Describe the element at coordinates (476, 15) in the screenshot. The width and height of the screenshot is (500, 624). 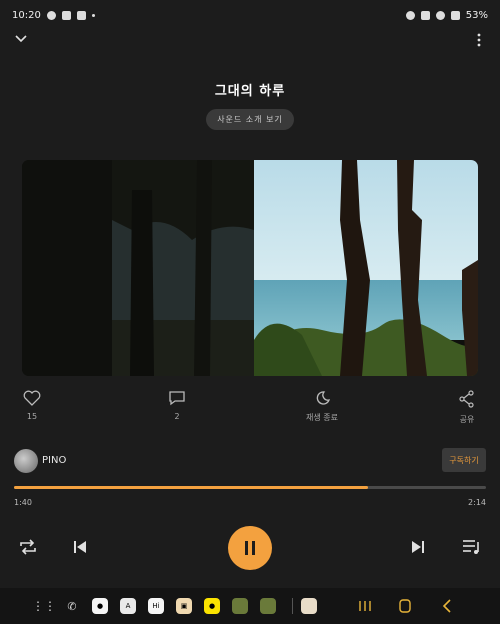
I see `battery-level: 53%` at that location.